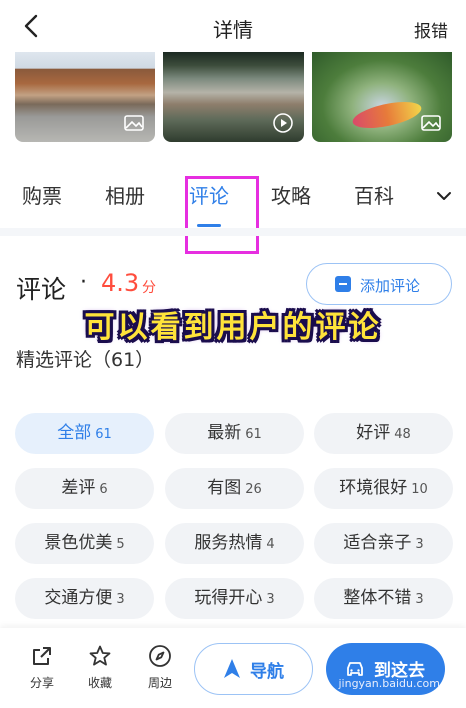  I want to click on tab-tickets: 购票, so click(42, 194).